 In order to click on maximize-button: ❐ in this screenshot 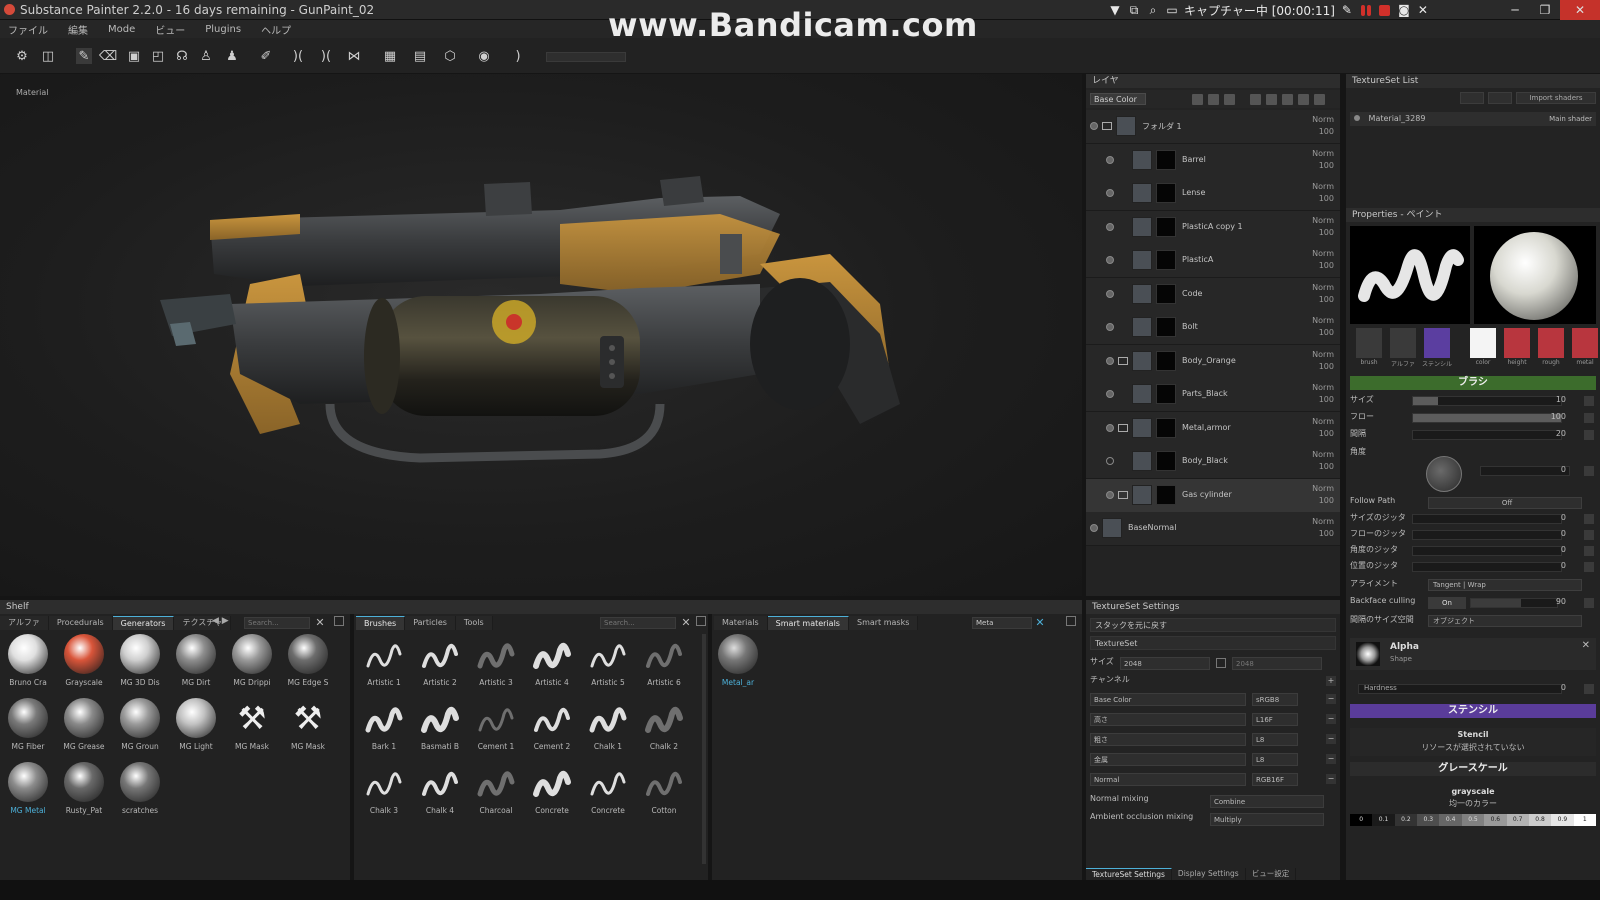, I will do `click(1545, 10)`.